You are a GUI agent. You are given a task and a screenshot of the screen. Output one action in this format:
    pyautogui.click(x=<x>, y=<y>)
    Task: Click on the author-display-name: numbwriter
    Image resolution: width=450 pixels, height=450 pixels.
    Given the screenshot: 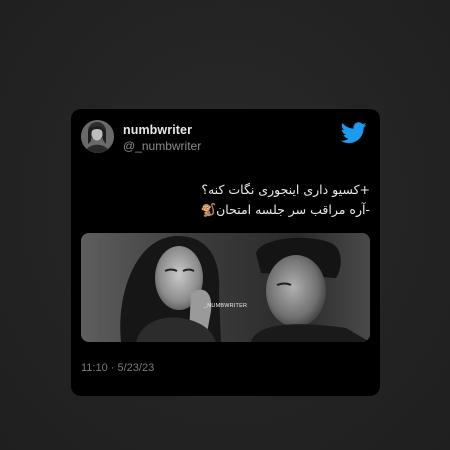 What is the action you would take?
    pyautogui.click(x=157, y=130)
    